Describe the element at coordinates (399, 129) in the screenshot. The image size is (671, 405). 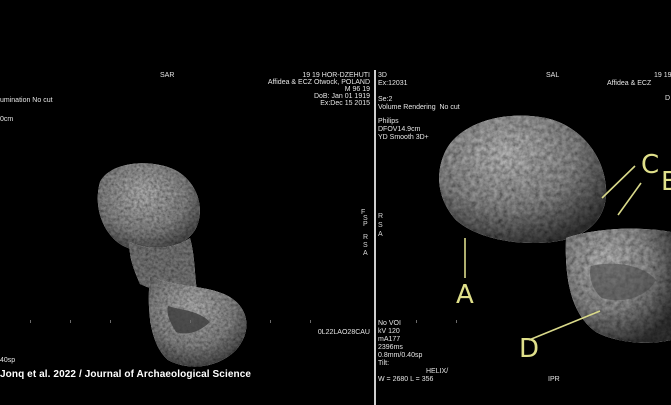
I see `right-dfov: DFOV14.9cm` at that location.